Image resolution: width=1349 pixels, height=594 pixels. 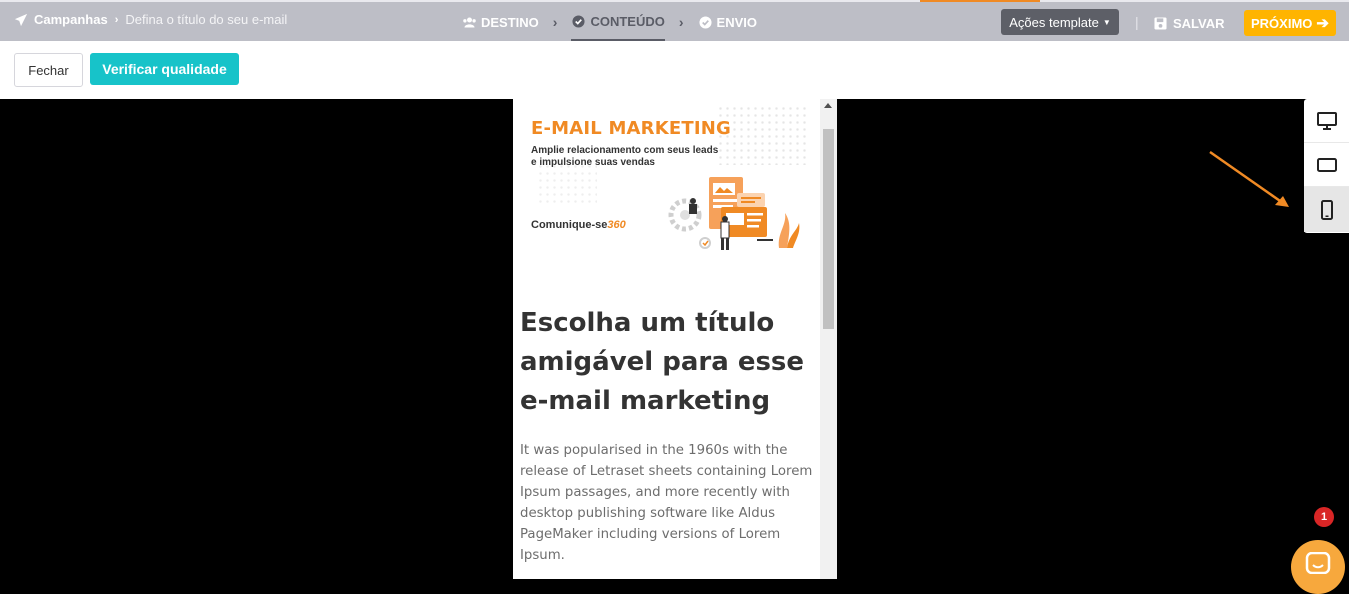 What do you see at coordinates (828, 105) in the screenshot?
I see `scroll-up-arrow-icon` at bounding box center [828, 105].